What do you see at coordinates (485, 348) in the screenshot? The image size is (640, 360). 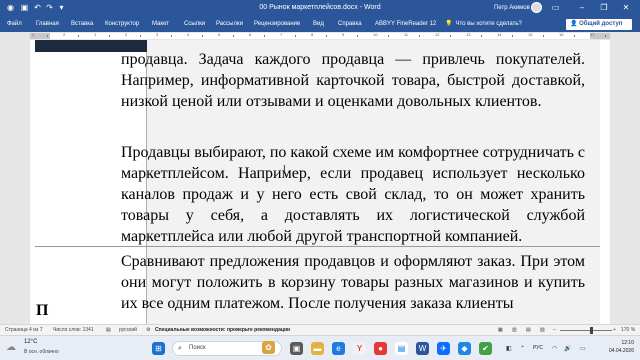 I see `app-icon-green: ✔` at bounding box center [485, 348].